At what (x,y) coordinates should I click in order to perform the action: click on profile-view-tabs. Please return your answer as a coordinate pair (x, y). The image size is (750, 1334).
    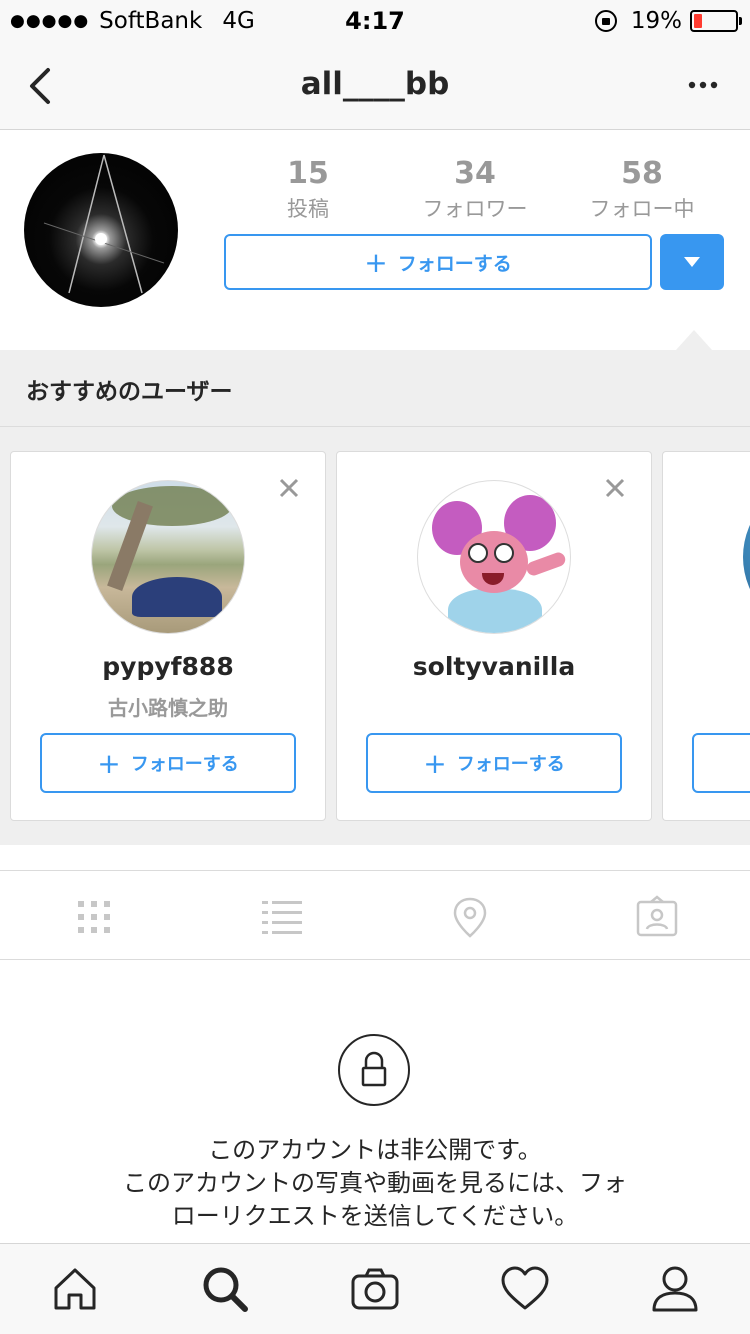
    Looking at the image, I should click on (375, 915).